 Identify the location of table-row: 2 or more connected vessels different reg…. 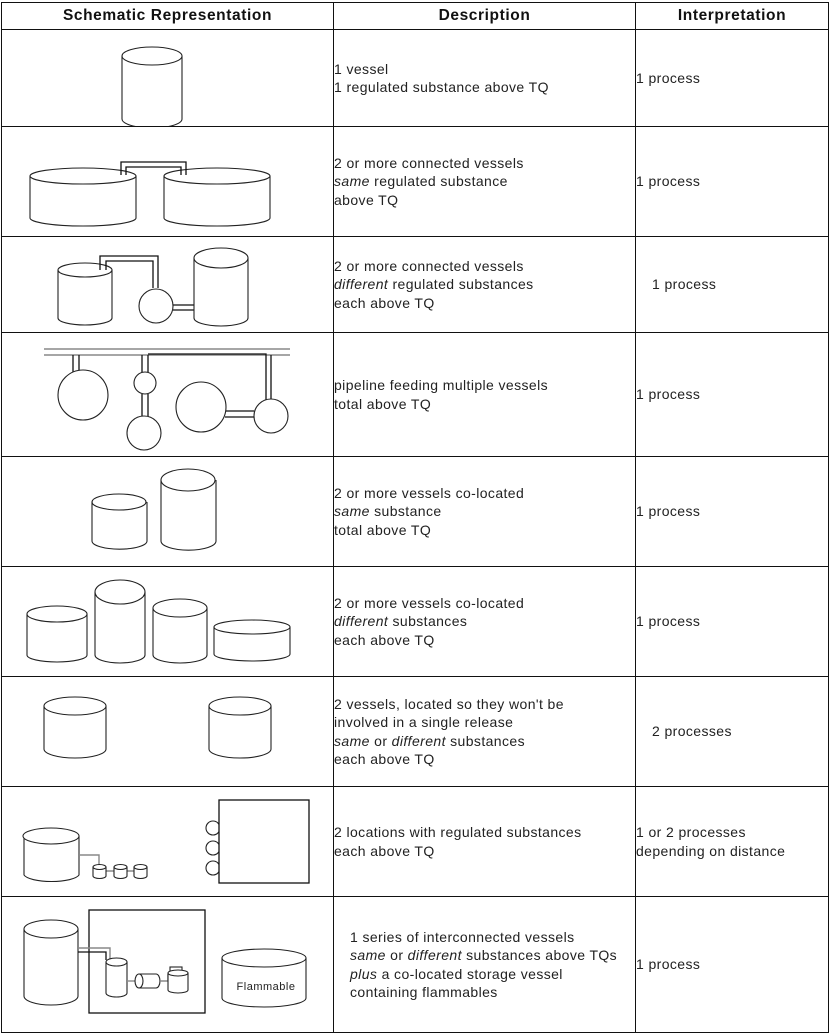
(415, 284).